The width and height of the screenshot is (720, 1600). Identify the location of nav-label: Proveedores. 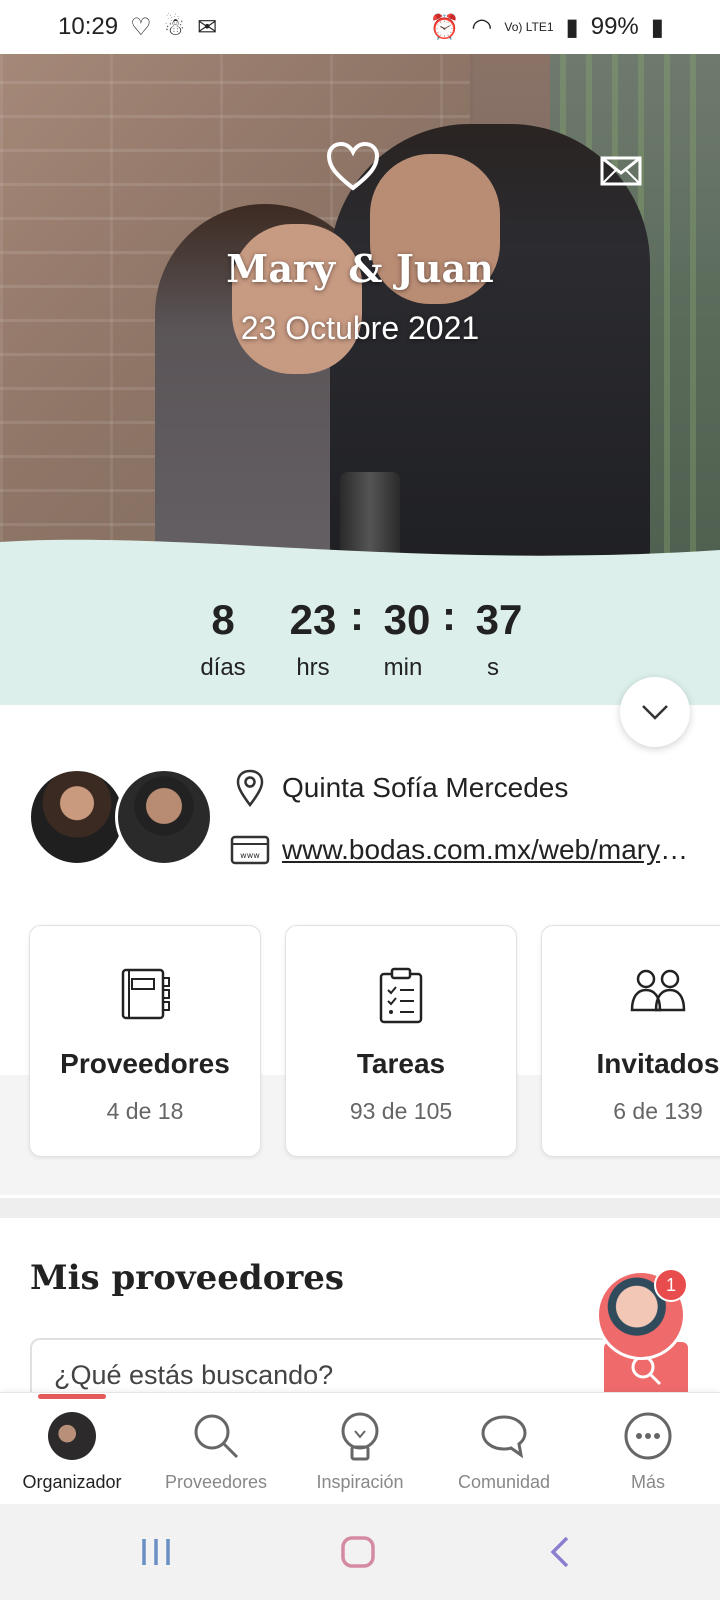
(216, 1482).